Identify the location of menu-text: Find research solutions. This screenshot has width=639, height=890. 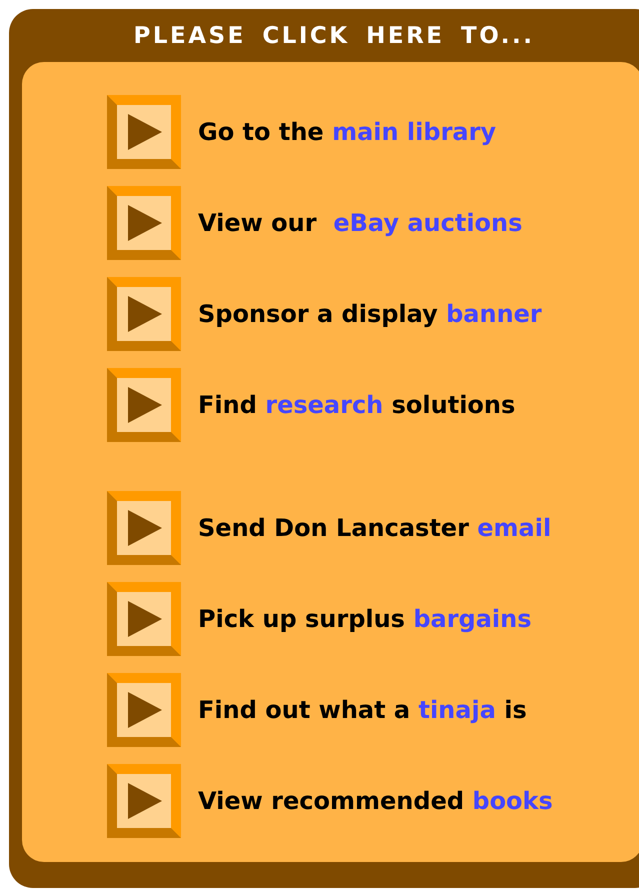
(357, 405).